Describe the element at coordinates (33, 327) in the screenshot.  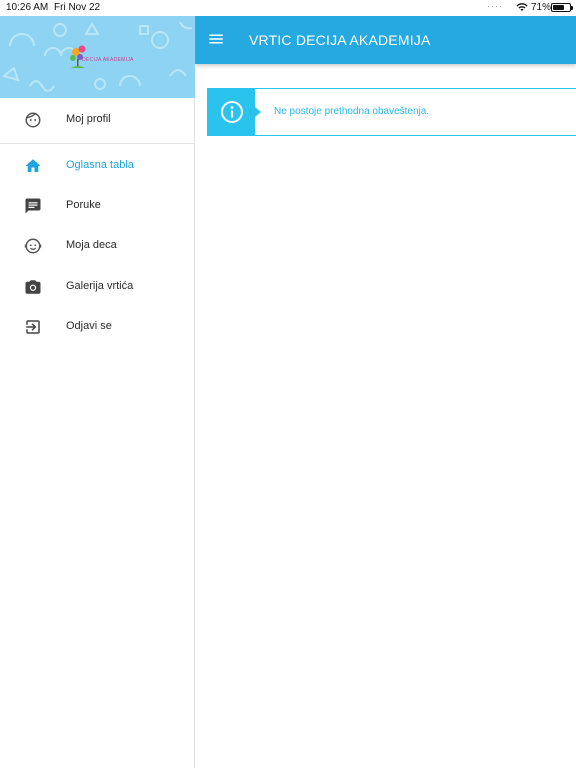
I see `logout-icon` at that location.